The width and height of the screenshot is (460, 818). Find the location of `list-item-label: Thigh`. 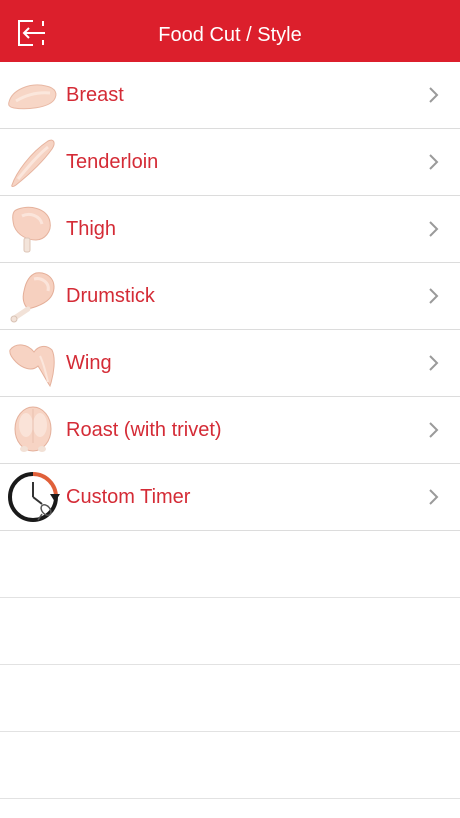

list-item-label: Thigh is located at coordinates (91, 229).